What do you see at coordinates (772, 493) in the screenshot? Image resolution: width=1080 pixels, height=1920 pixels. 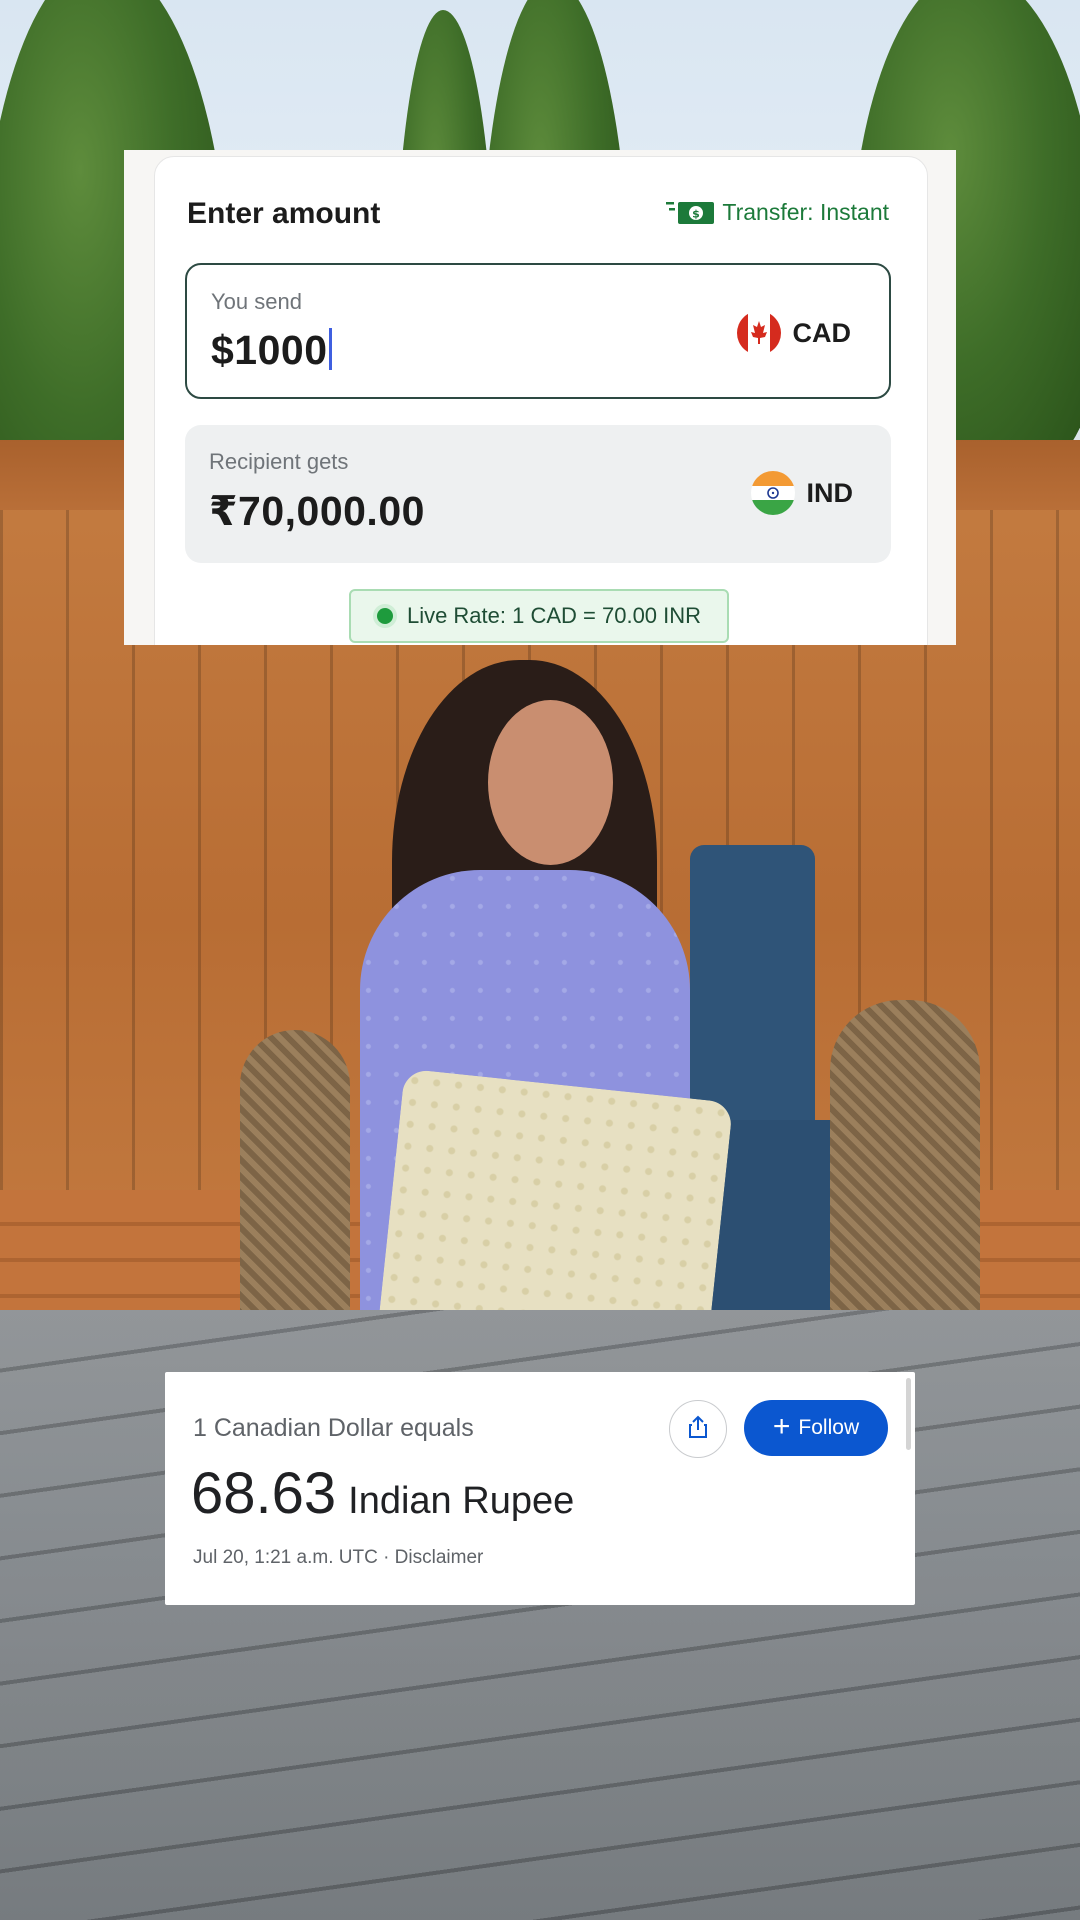 I see `india-flag-icon` at bounding box center [772, 493].